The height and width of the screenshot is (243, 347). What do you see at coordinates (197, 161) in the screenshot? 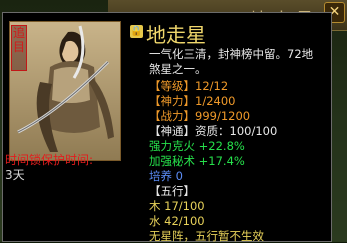
I see `buff-secret-line: 加强秘术 +17.4%` at bounding box center [197, 161].